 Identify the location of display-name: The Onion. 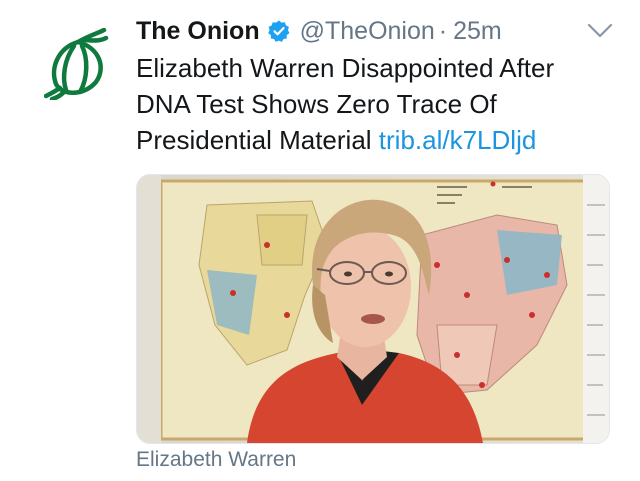
(198, 31).